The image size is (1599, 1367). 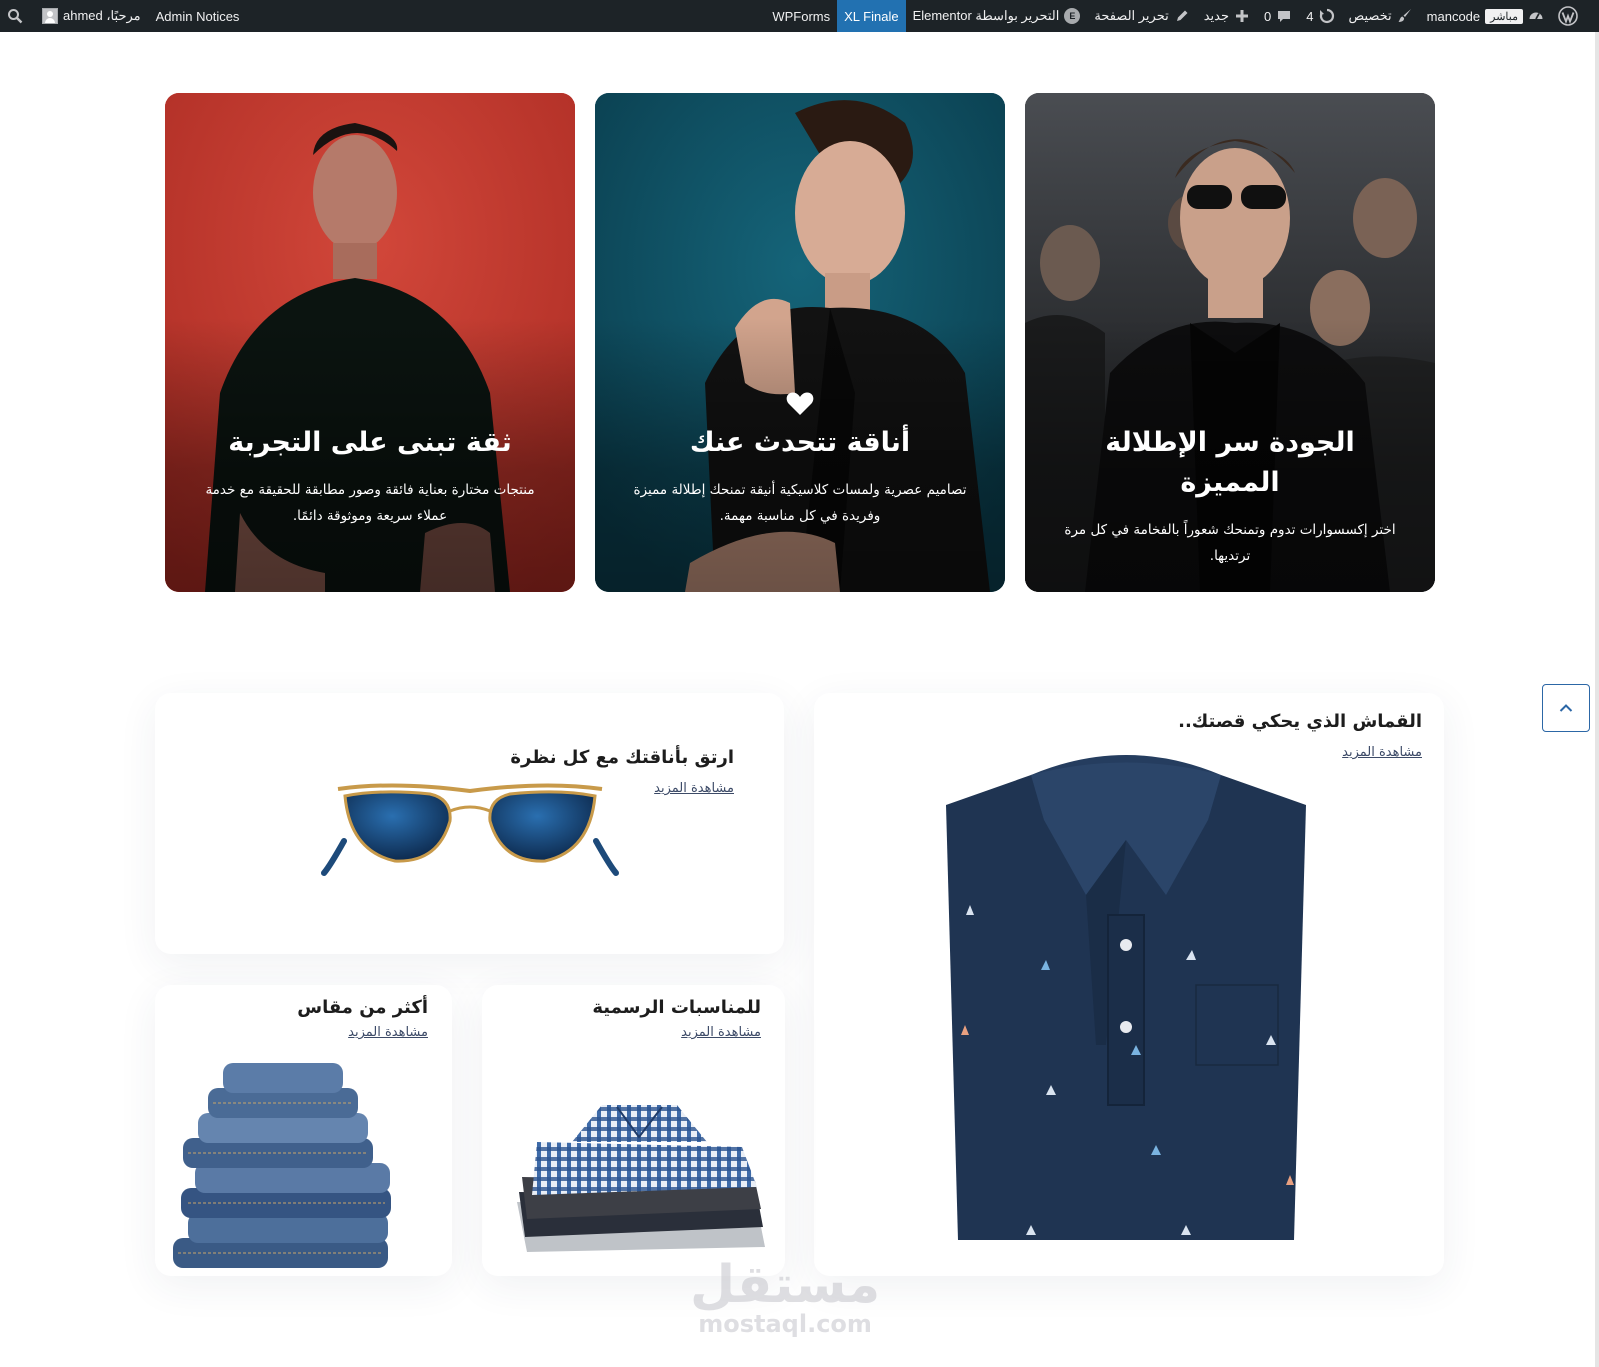 What do you see at coordinates (676, 1007) in the screenshot?
I see `promo-title: للمناسبات الرسمية` at bounding box center [676, 1007].